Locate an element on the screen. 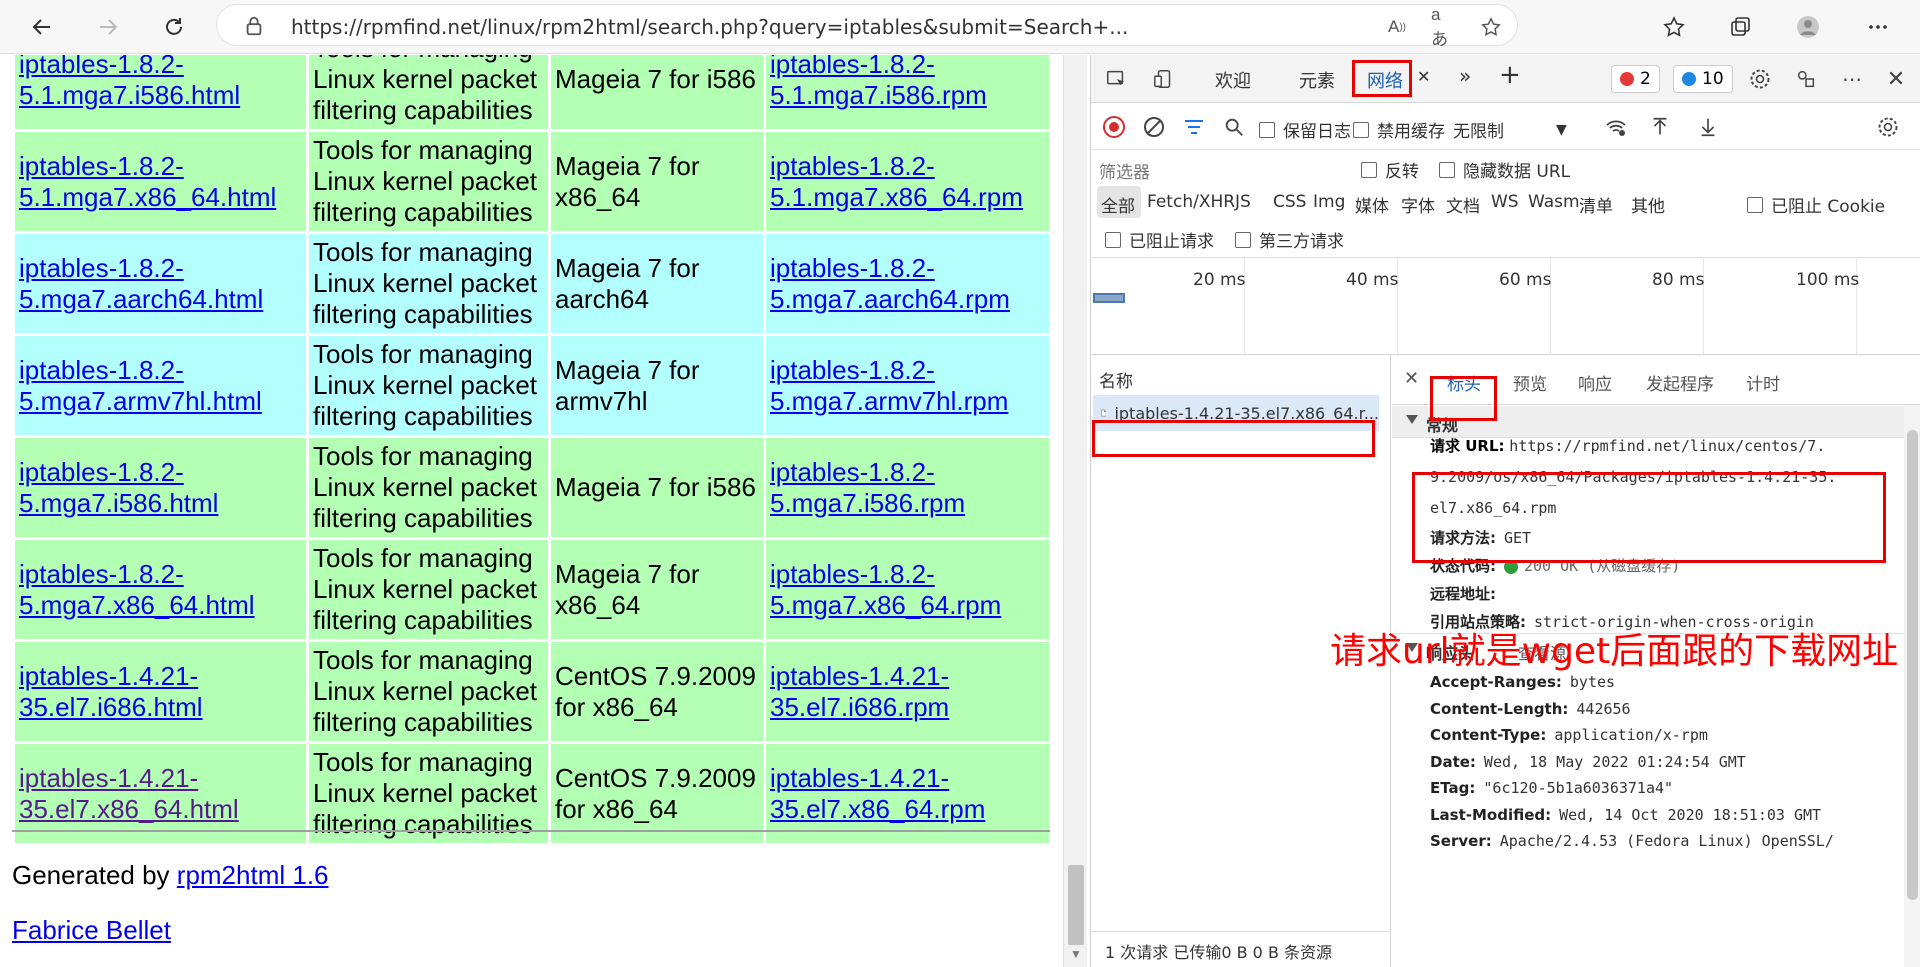 The image size is (1920, 967). type-filter-8: WS is located at coordinates (1505, 202).